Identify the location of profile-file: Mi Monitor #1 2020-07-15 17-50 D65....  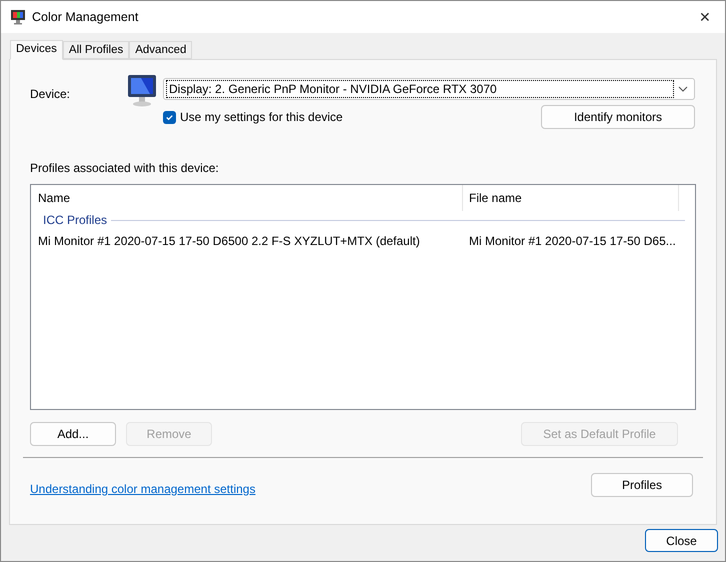
(572, 241).